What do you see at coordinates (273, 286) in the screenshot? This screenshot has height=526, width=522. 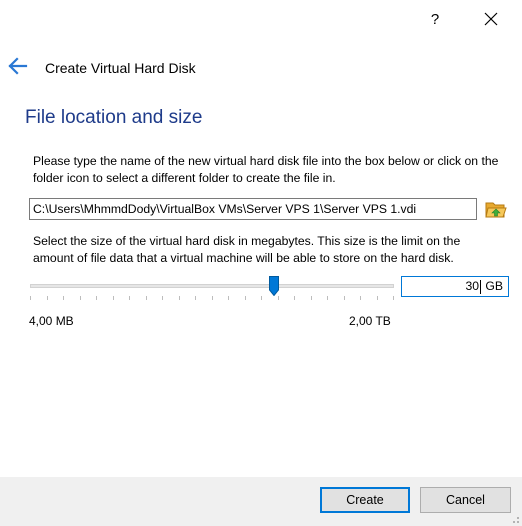 I see `slider-handle` at bounding box center [273, 286].